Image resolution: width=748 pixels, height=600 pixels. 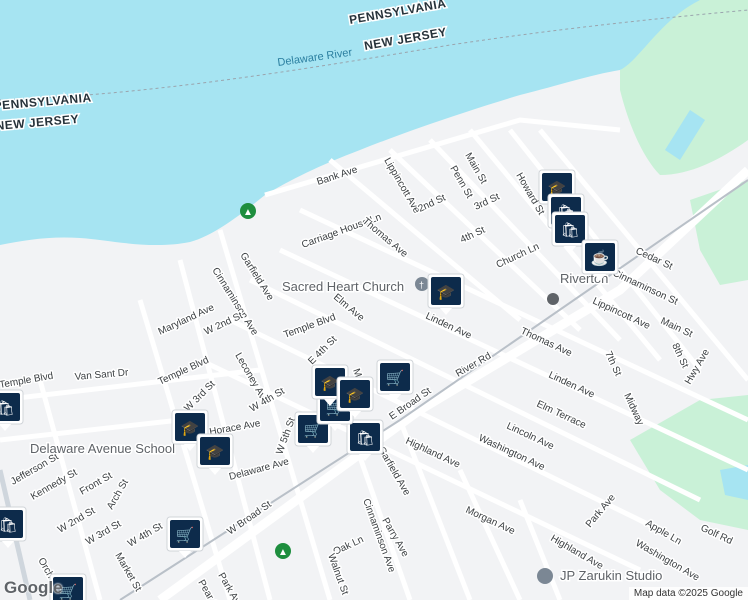 What do you see at coordinates (553, 299) in the screenshot?
I see `transit-icon` at bounding box center [553, 299].